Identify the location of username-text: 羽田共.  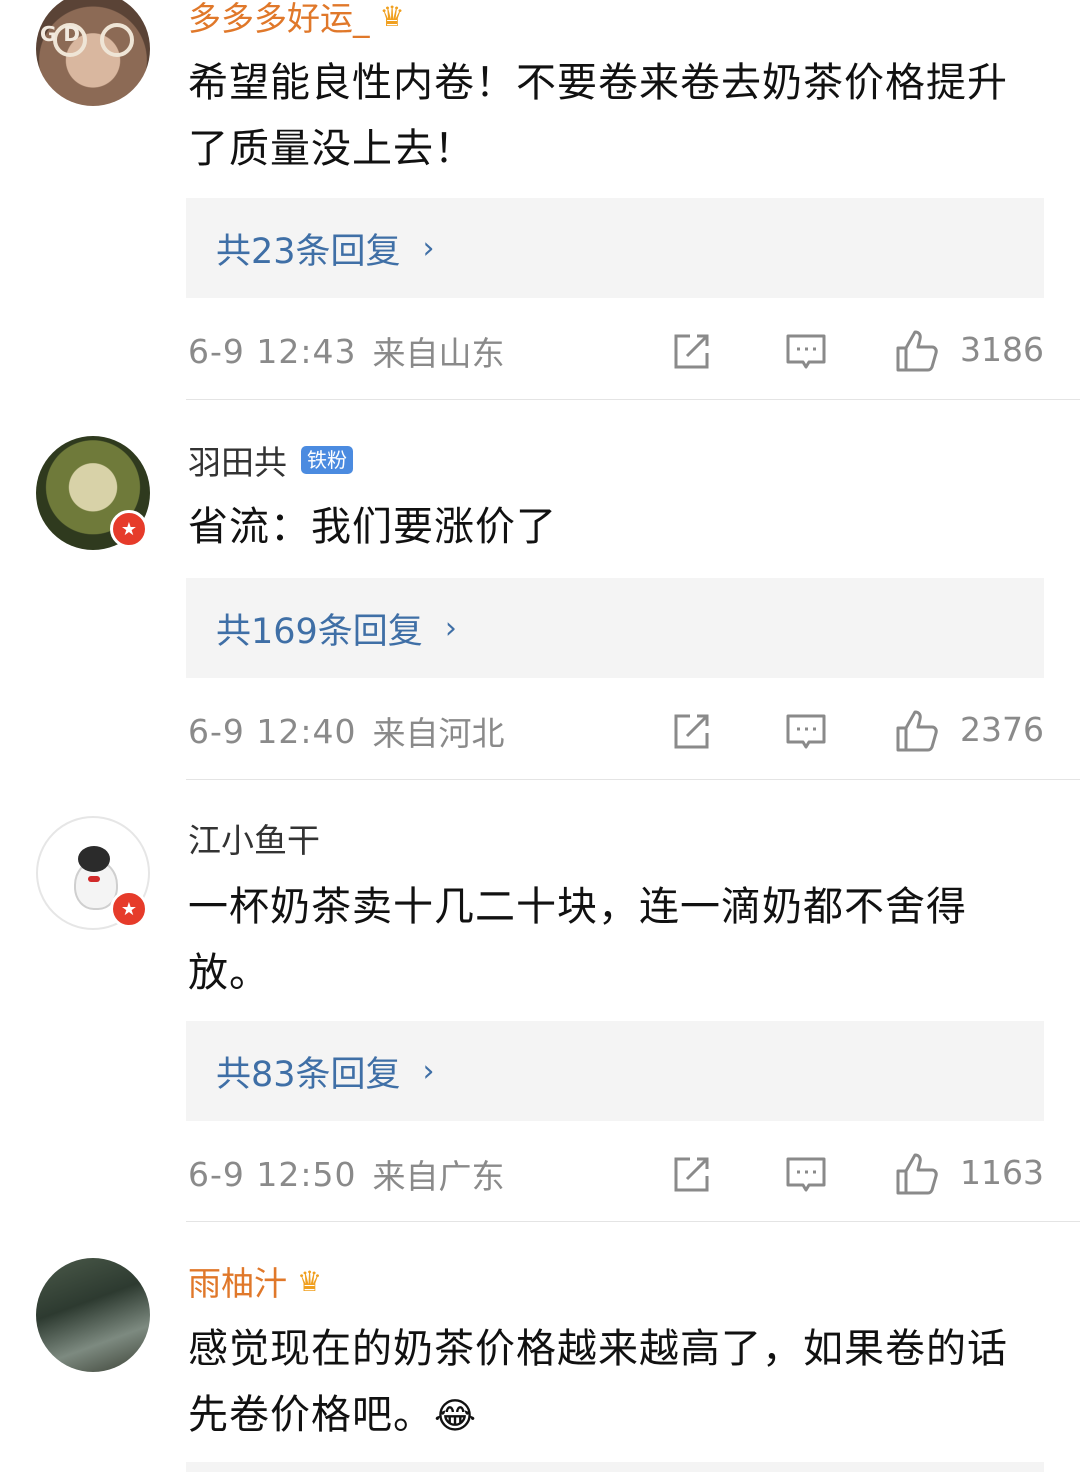
(237, 460).